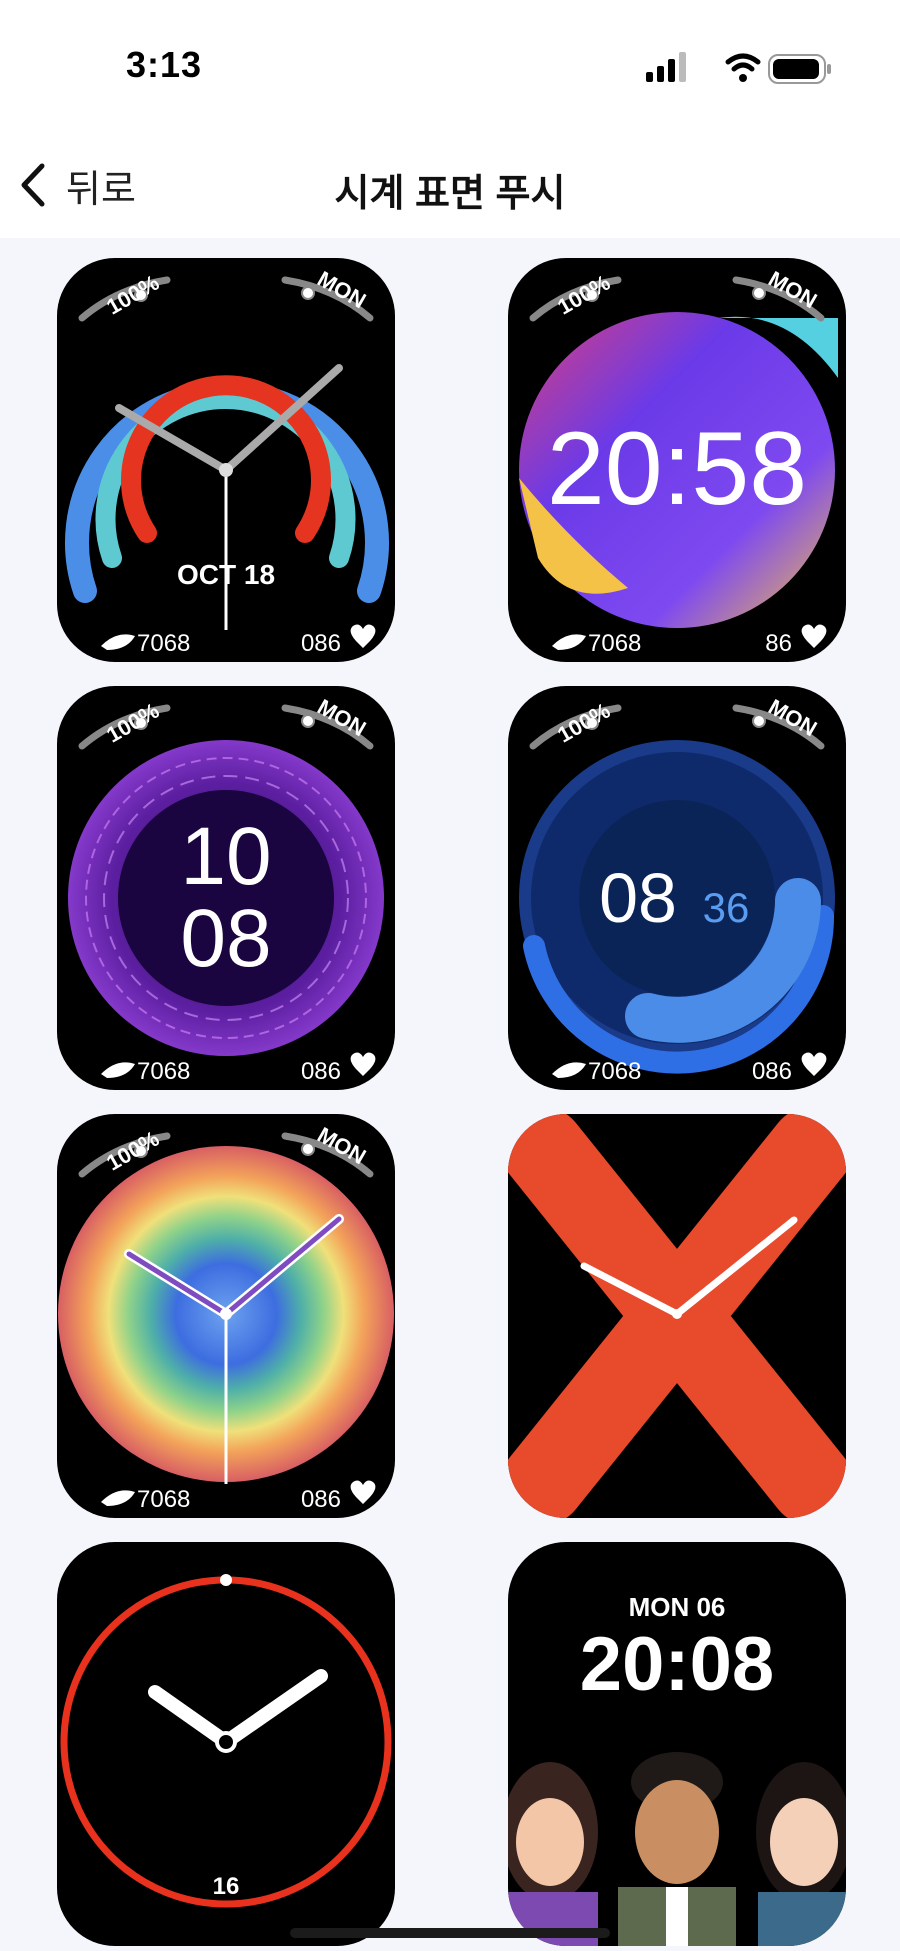 This screenshot has width=900, height=1951. What do you see at coordinates (799, 69) in the screenshot?
I see `battery-icon` at bounding box center [799, 69].